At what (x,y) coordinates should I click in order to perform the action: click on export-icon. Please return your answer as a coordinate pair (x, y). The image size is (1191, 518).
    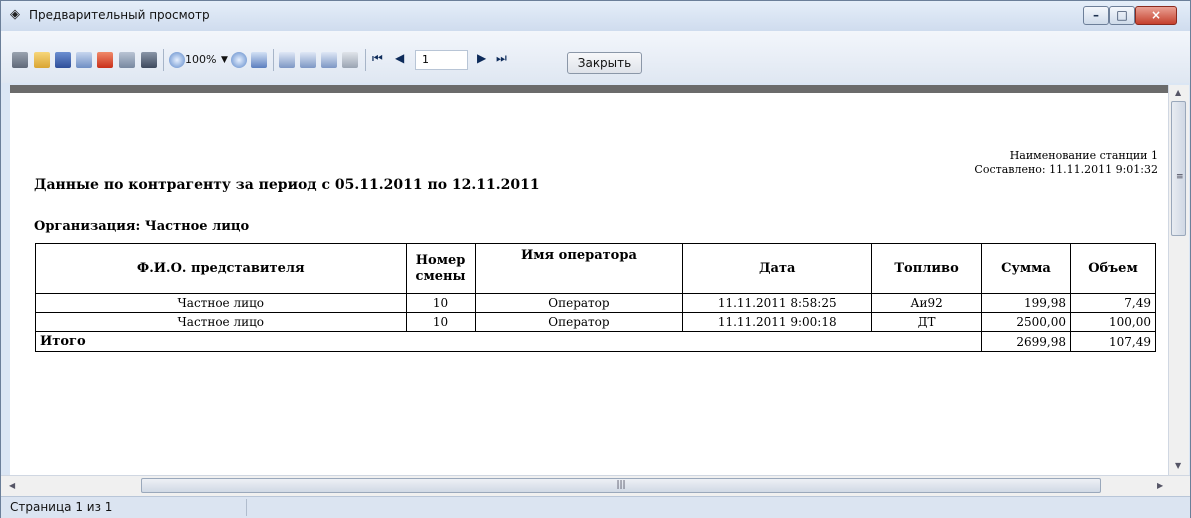
    Looking at the image, I should click on (84, 60).